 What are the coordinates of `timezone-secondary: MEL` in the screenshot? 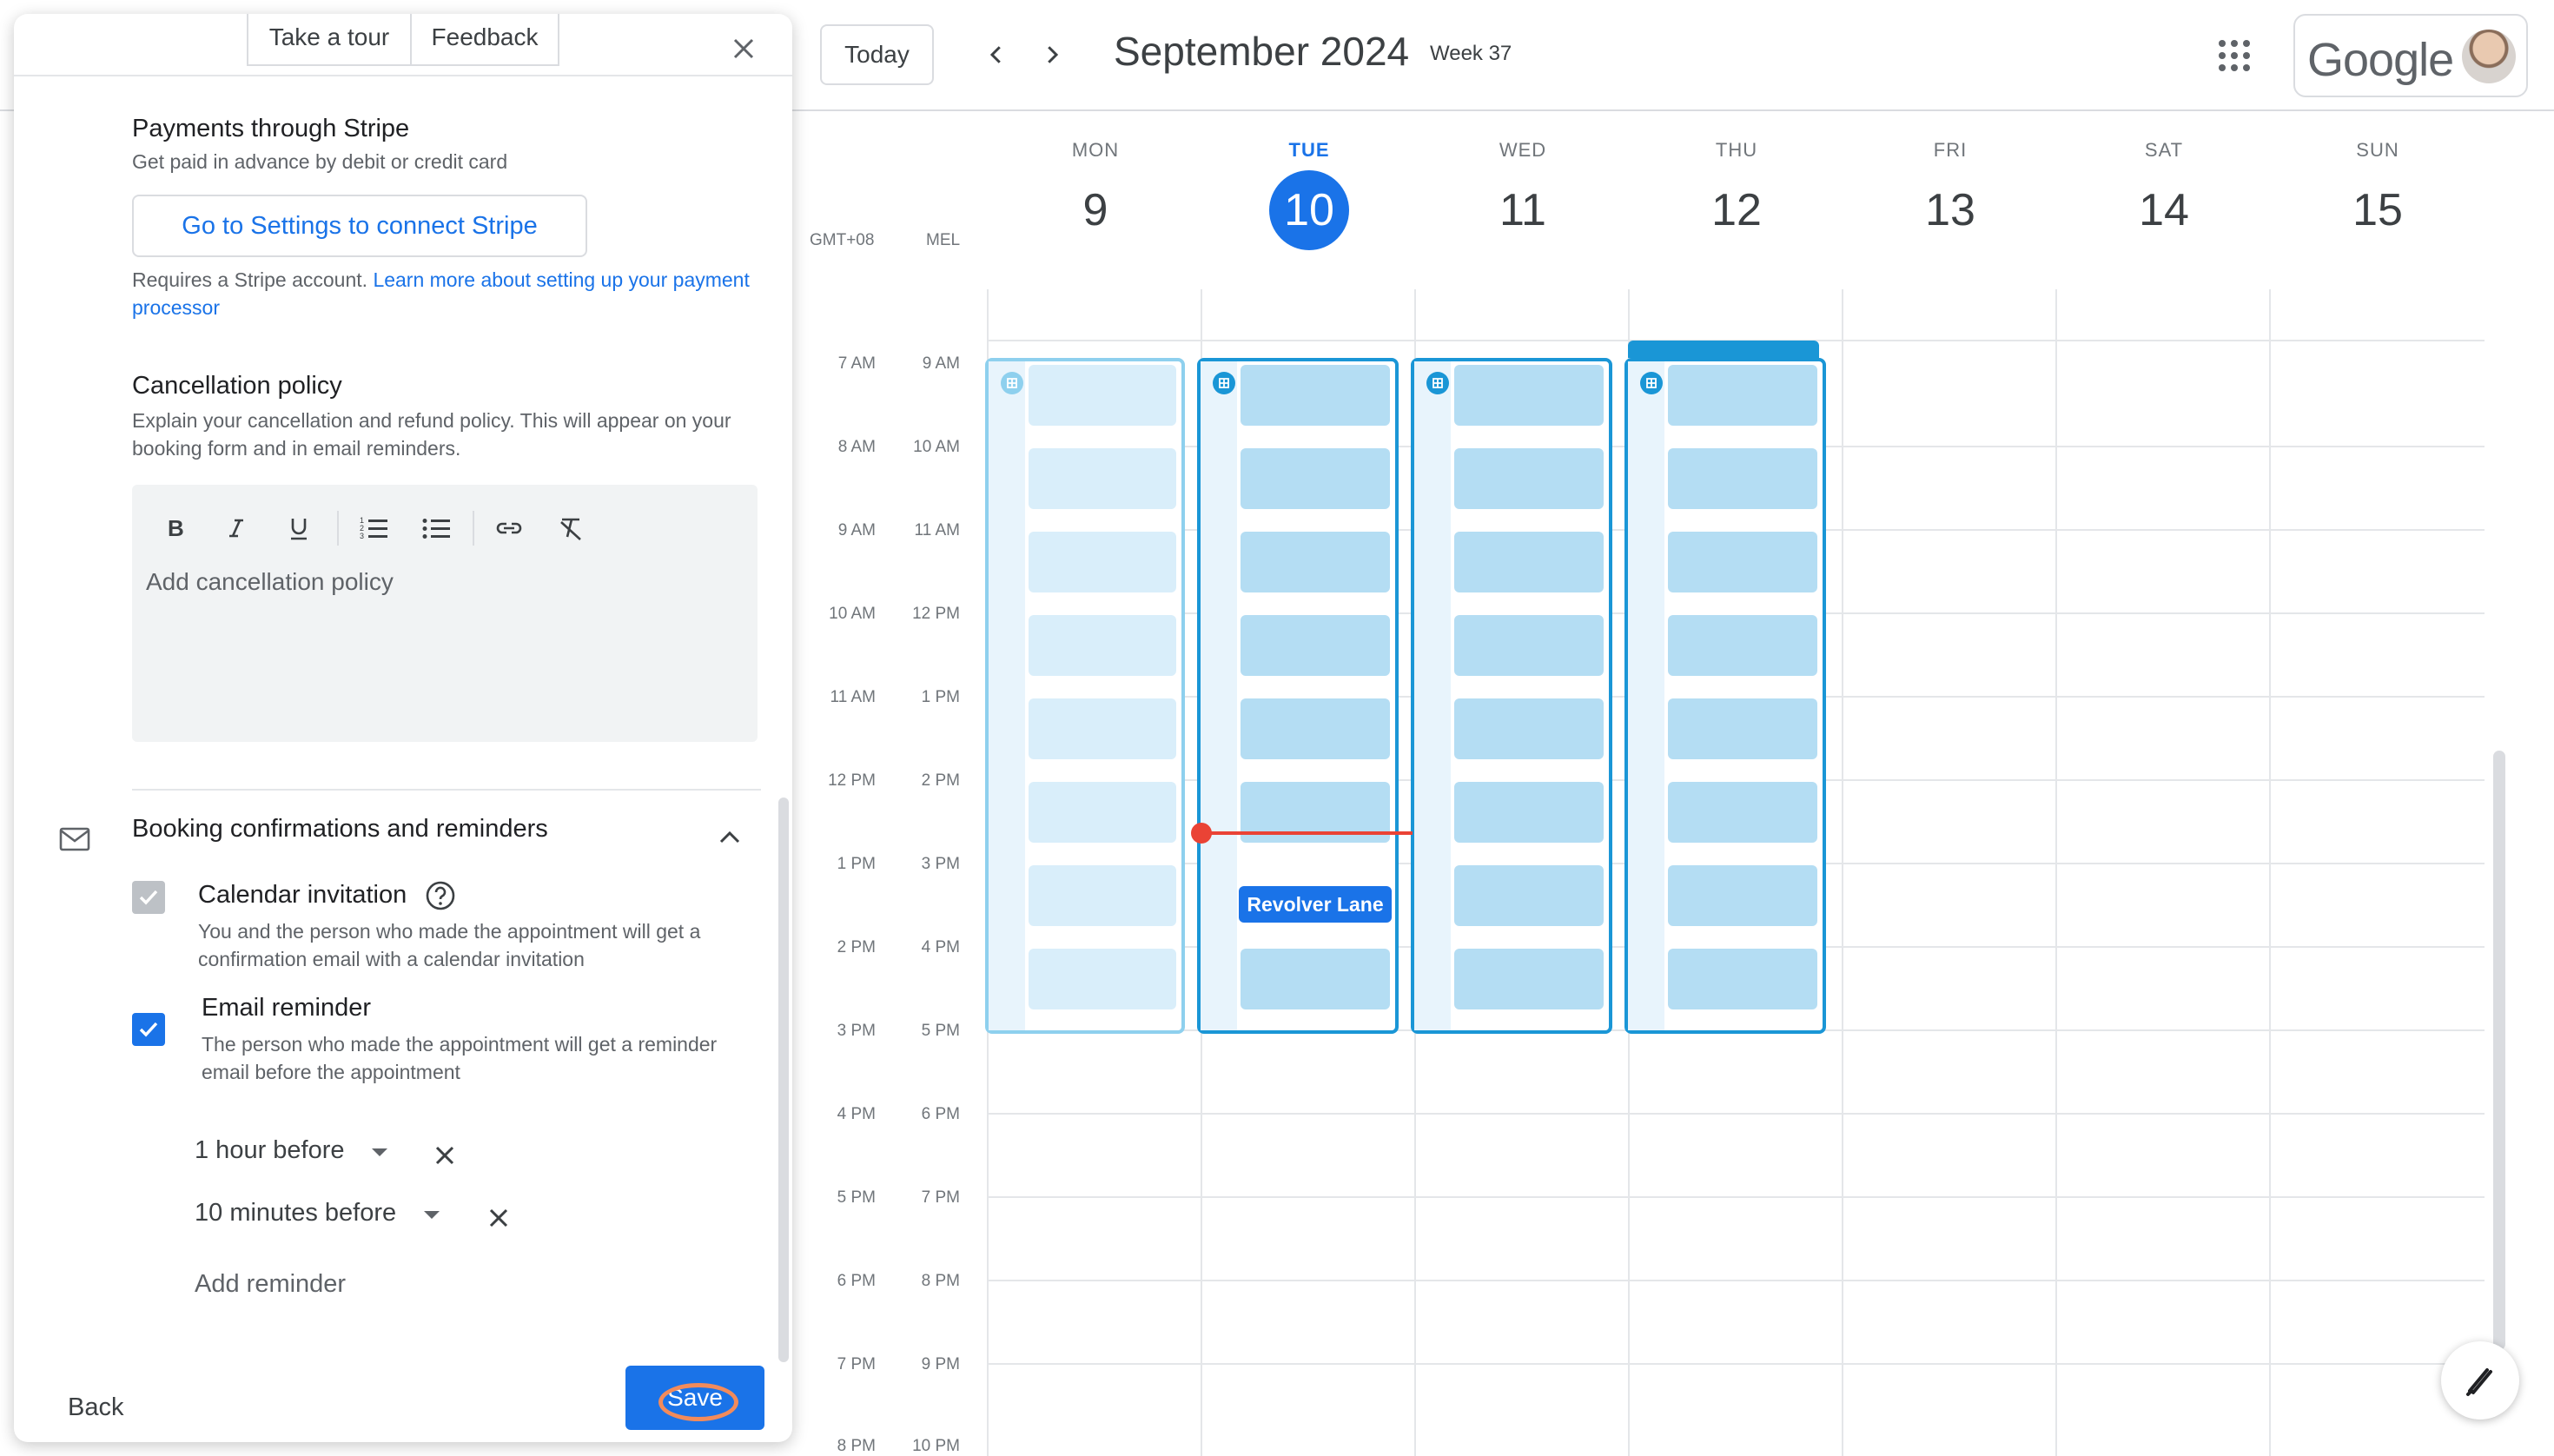 It's located at (943, 240).